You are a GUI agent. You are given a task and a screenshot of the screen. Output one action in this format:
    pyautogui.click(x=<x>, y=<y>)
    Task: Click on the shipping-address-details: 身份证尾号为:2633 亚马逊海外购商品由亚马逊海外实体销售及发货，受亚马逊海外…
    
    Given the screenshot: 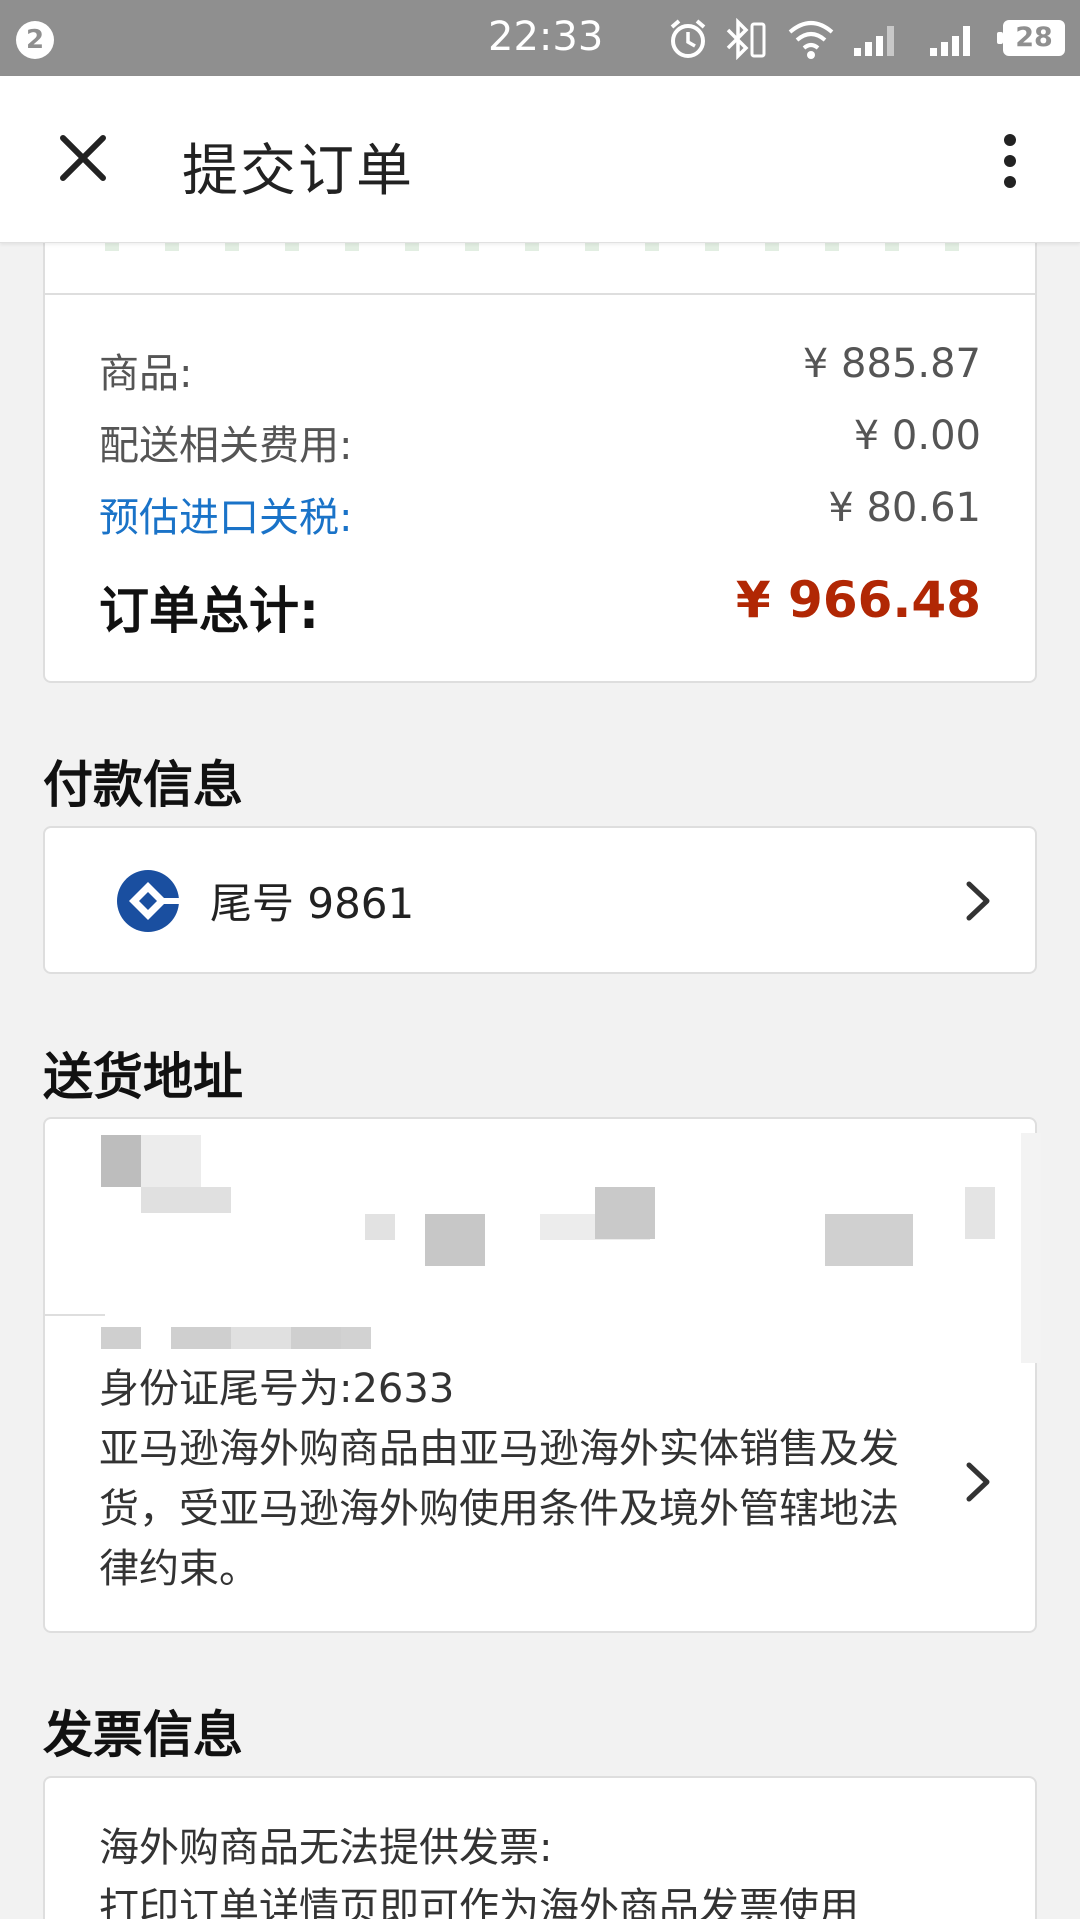 What is the action you would take?
    pyautogui.click(x=504, y=1479)
    